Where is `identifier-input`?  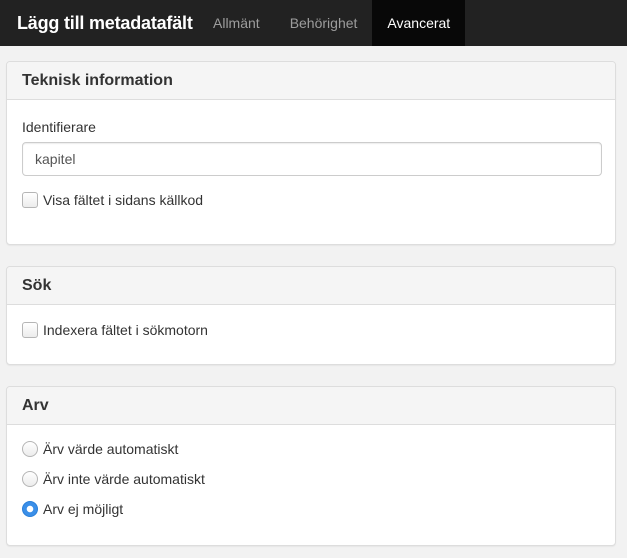
identifier-input is located at coordinates (312, 159).